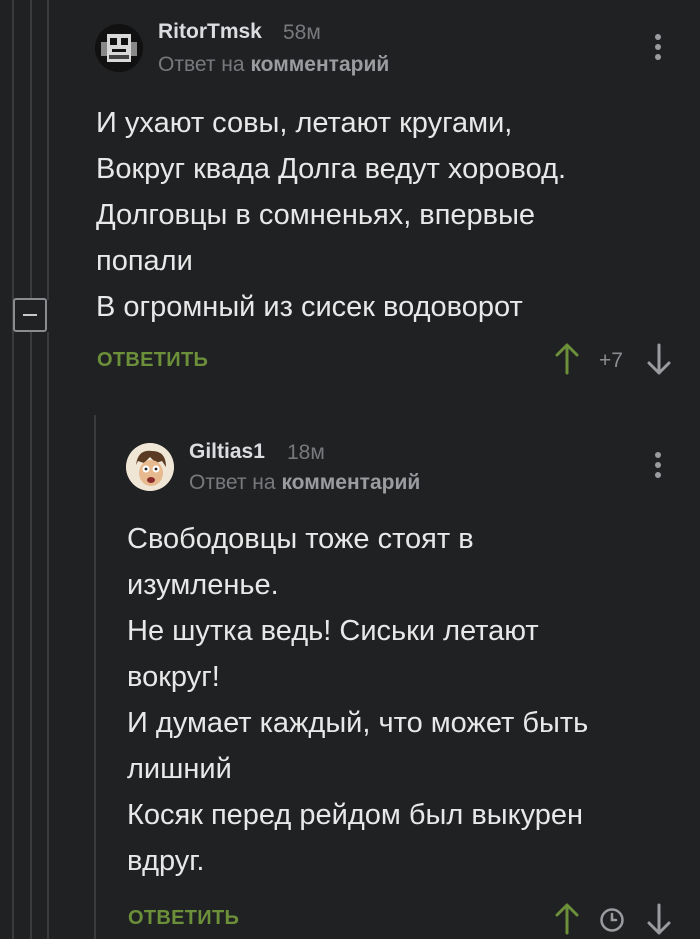 This screenshot has width=700, height=939. I want to click on rating: +7, so click(611, 360).